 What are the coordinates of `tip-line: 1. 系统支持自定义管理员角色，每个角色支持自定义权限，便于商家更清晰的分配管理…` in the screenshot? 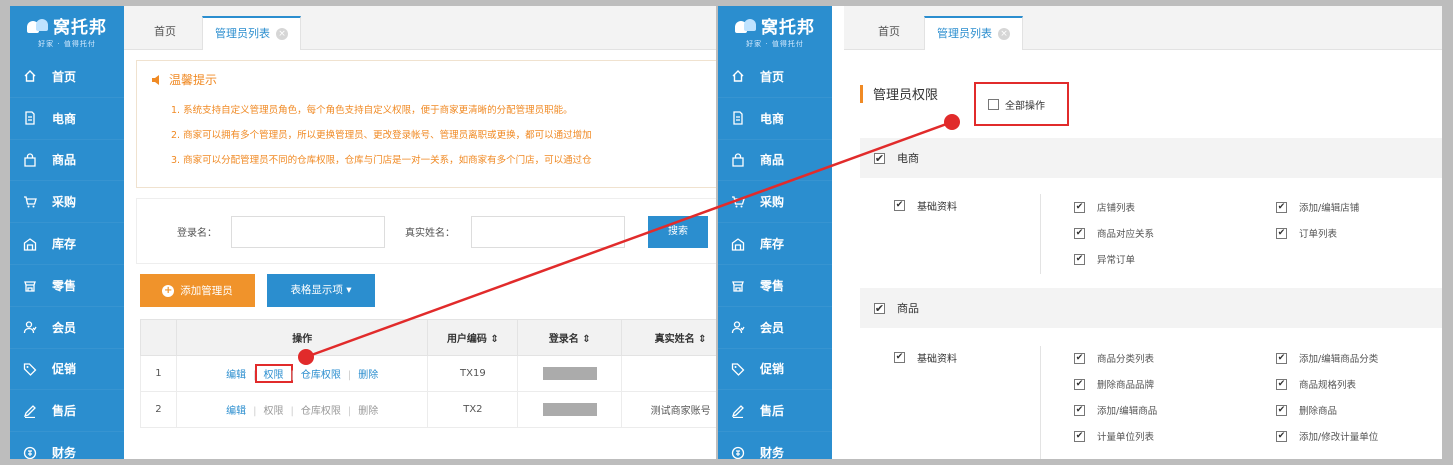 It's located at (372, 110).